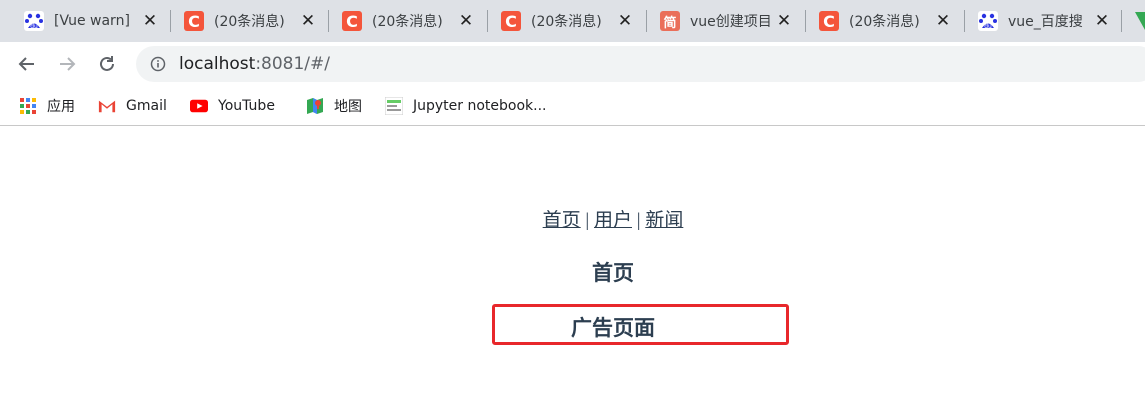 The width and height of the screenshot is (1145, 419). I want to click on address-url: localhost:8081/#/, so click(254, 64).